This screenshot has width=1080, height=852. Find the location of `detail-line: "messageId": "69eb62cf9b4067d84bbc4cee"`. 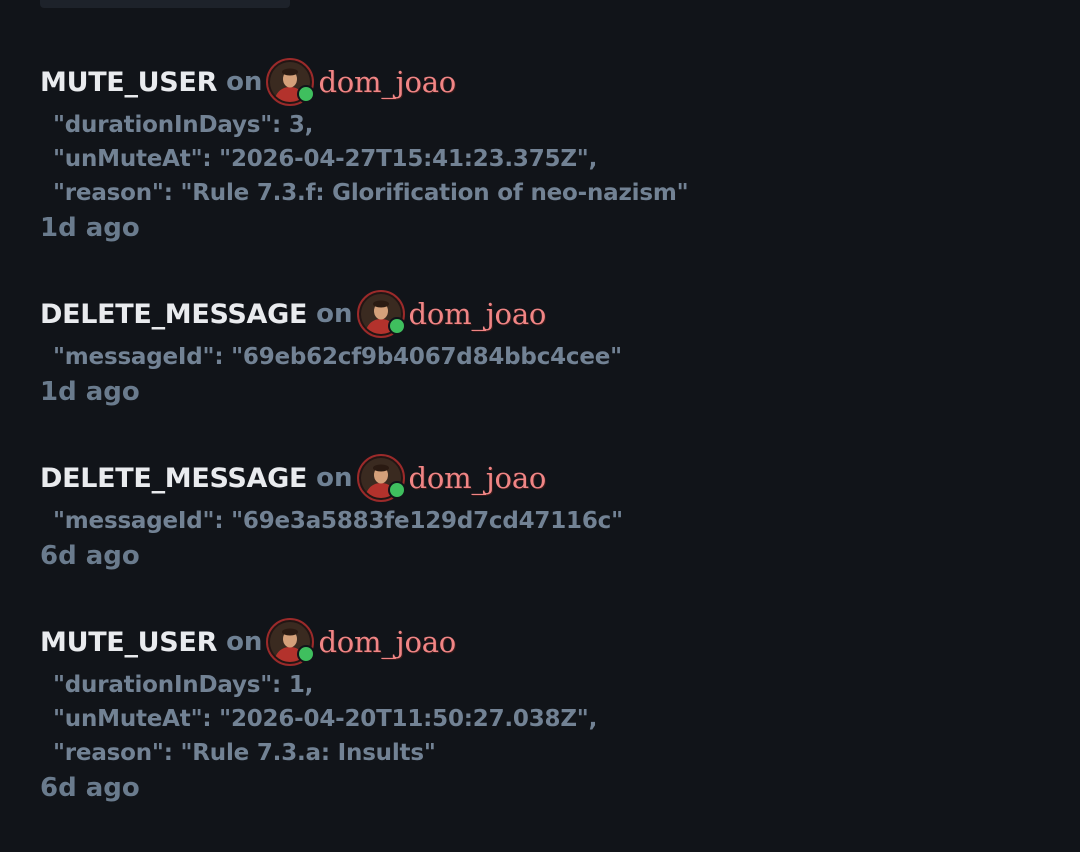

detail-line: "messageId": "69eb62cf9b4067d84bbc4cee" is located at coordinates (337, 357).